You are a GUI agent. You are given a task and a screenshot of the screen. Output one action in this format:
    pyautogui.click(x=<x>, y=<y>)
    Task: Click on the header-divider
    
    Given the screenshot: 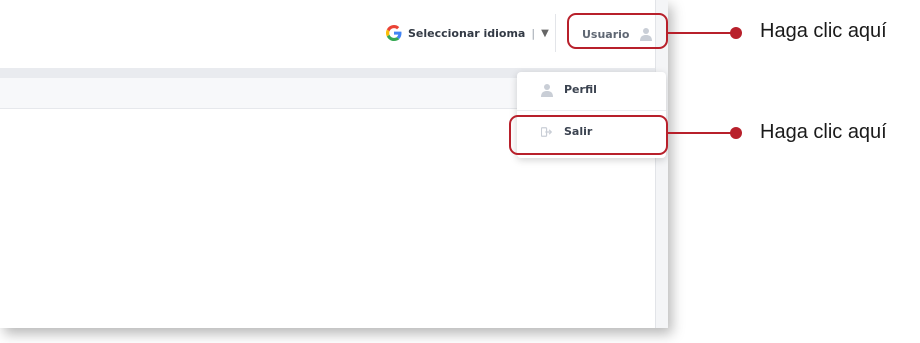 What is the action you would take?
    pyautogui.click(x=555, y=33)
    